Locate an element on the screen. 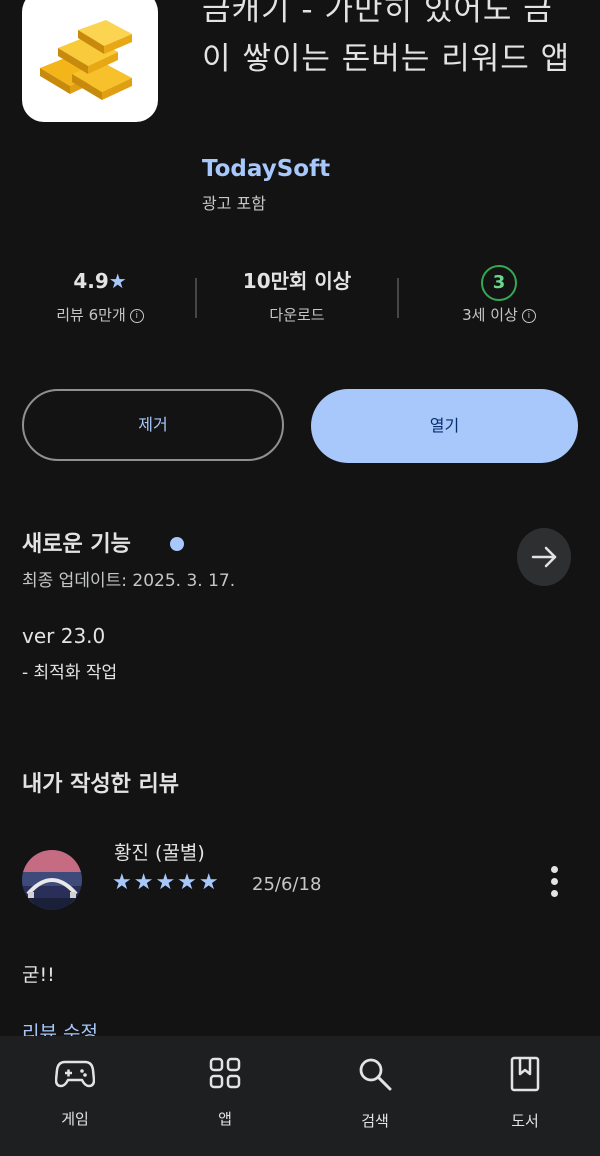 The height and width of the screenshot is (1156, 600). open-button: 열기 is located at coordinates (444, 426).